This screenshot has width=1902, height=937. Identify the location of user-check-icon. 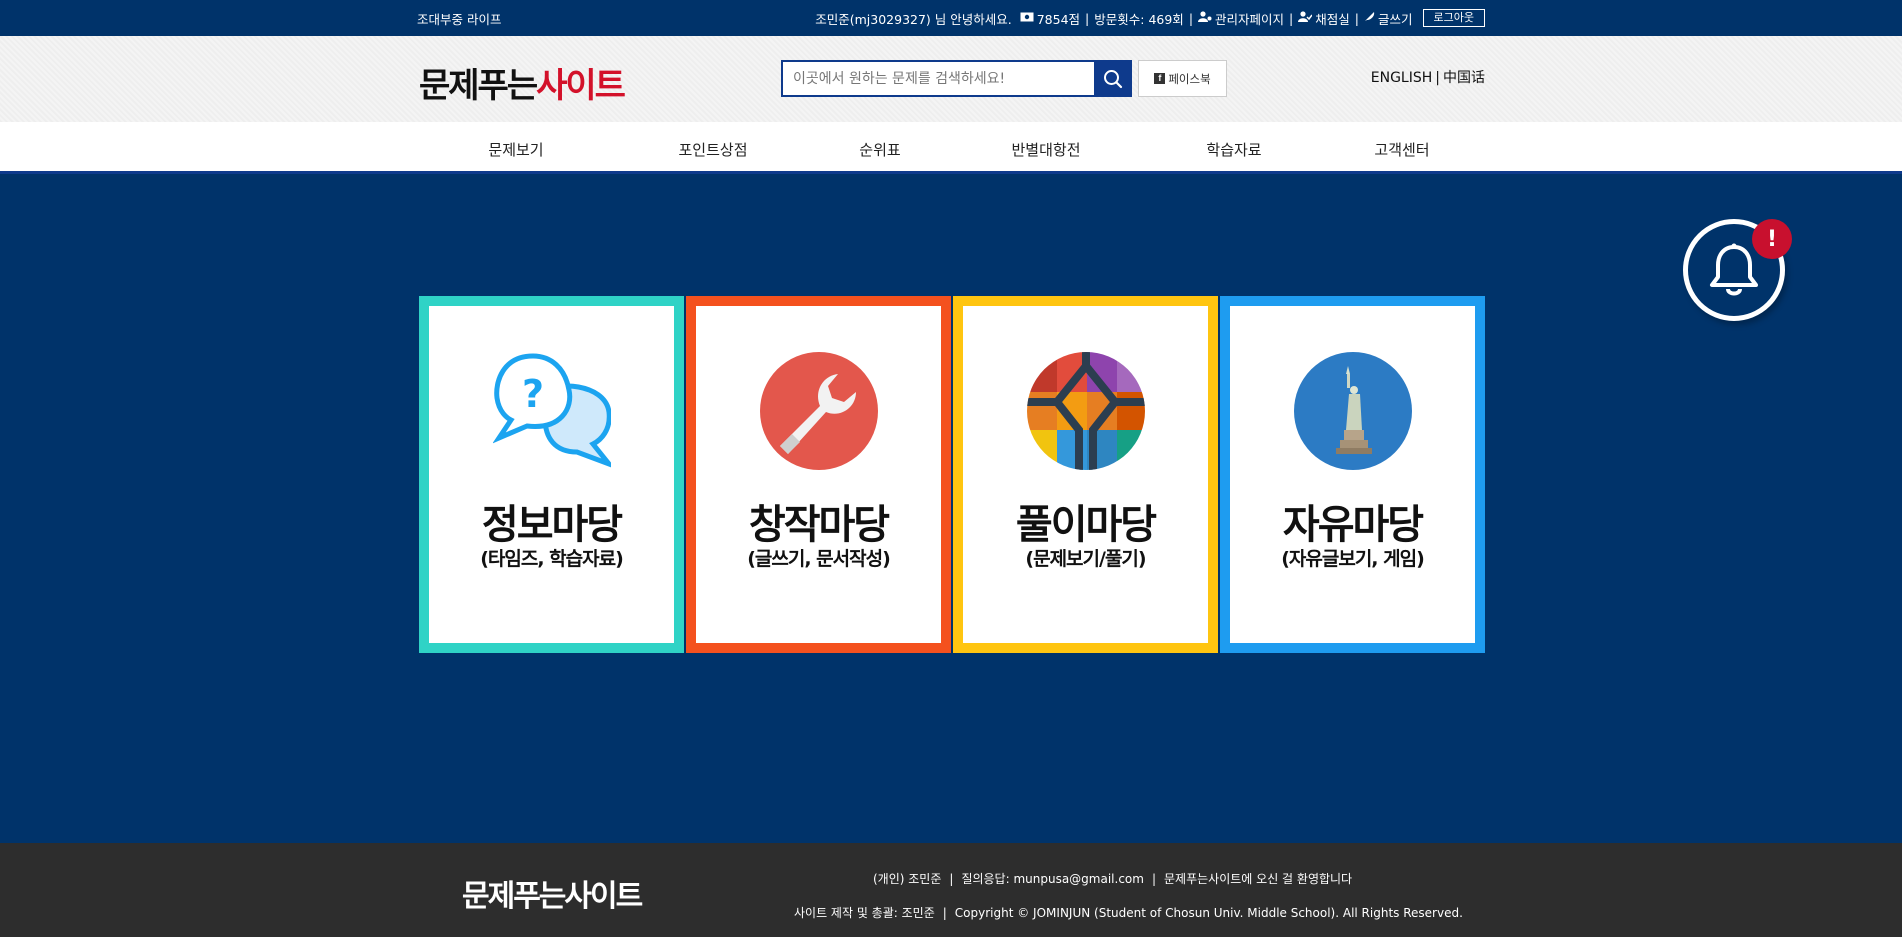
(1305, 18).